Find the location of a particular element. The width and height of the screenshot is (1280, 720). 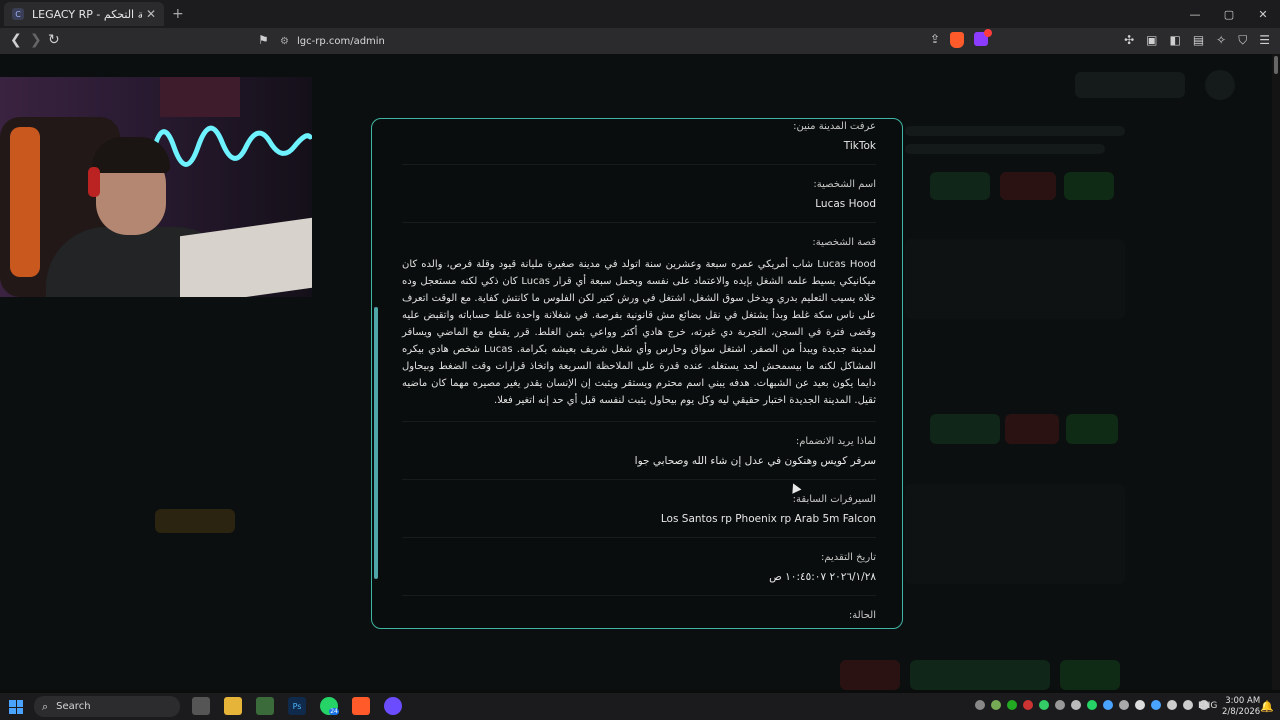

language-indicator: ENG is located at coordinates (1207, 706).